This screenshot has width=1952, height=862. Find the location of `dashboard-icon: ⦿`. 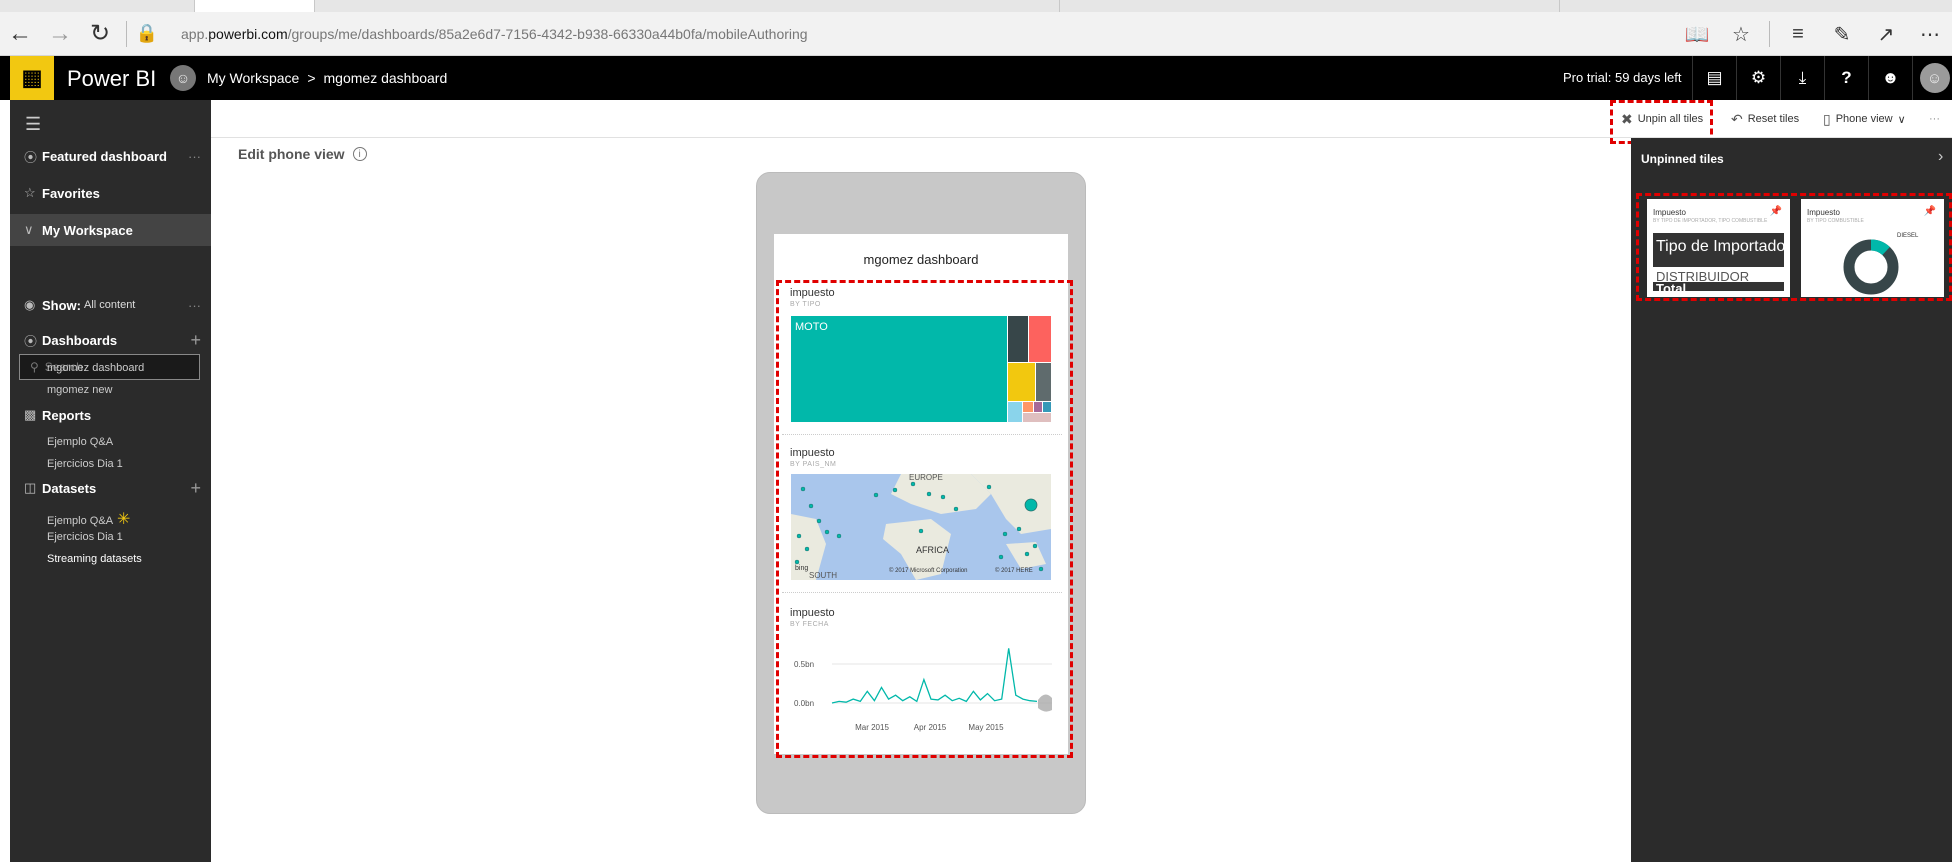

dashboard-icon: ⦿ is located at coordinates (31, 341).